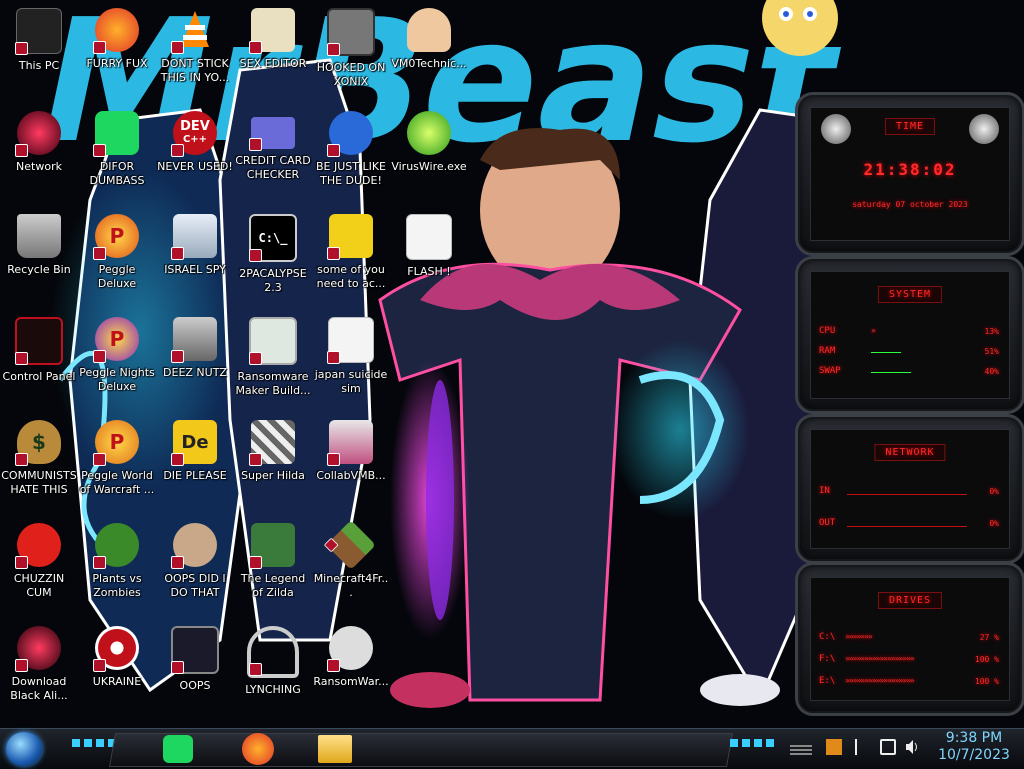 The image size is (1024, 769). Describe the element at coordinates (24, 749) in the screenshot. I see `start-button` at that location.